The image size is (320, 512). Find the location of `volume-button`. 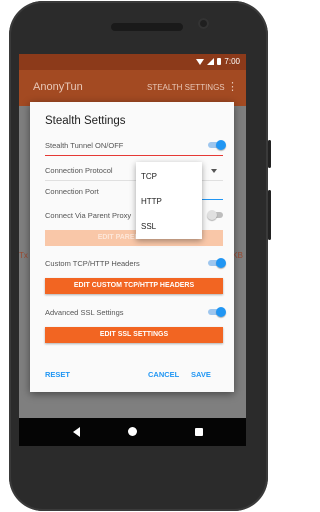

volume-button is located at coordinates (269, 215).